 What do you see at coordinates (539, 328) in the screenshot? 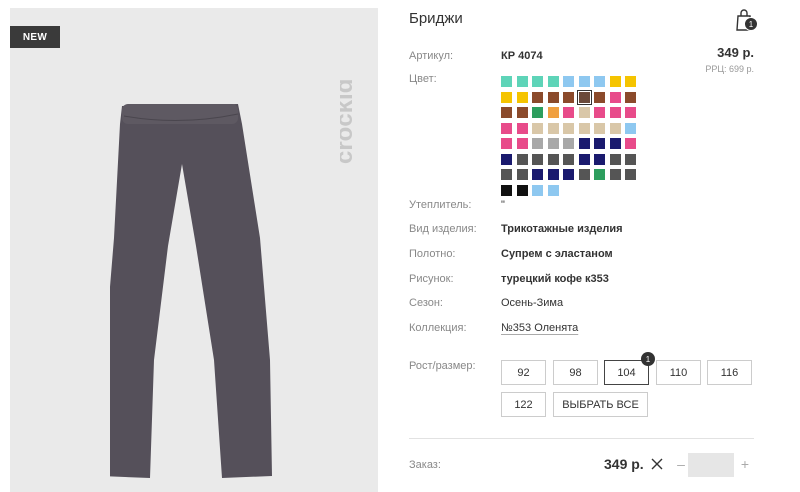
I see `collection-link: №353 Оленята` at bounding box center [539, 328].